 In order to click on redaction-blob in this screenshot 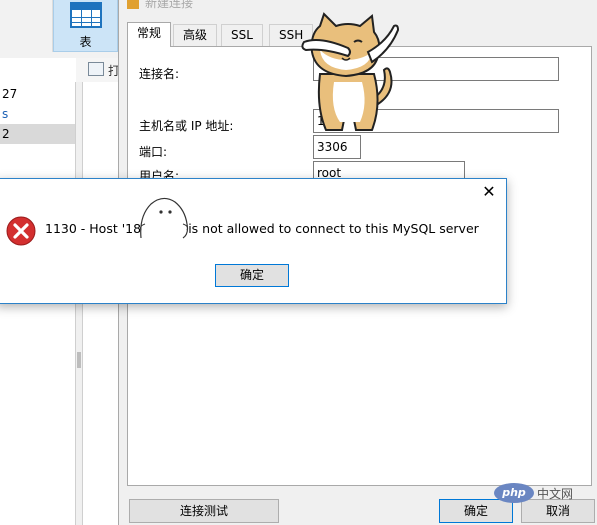, I will do `click(164, 218)`.